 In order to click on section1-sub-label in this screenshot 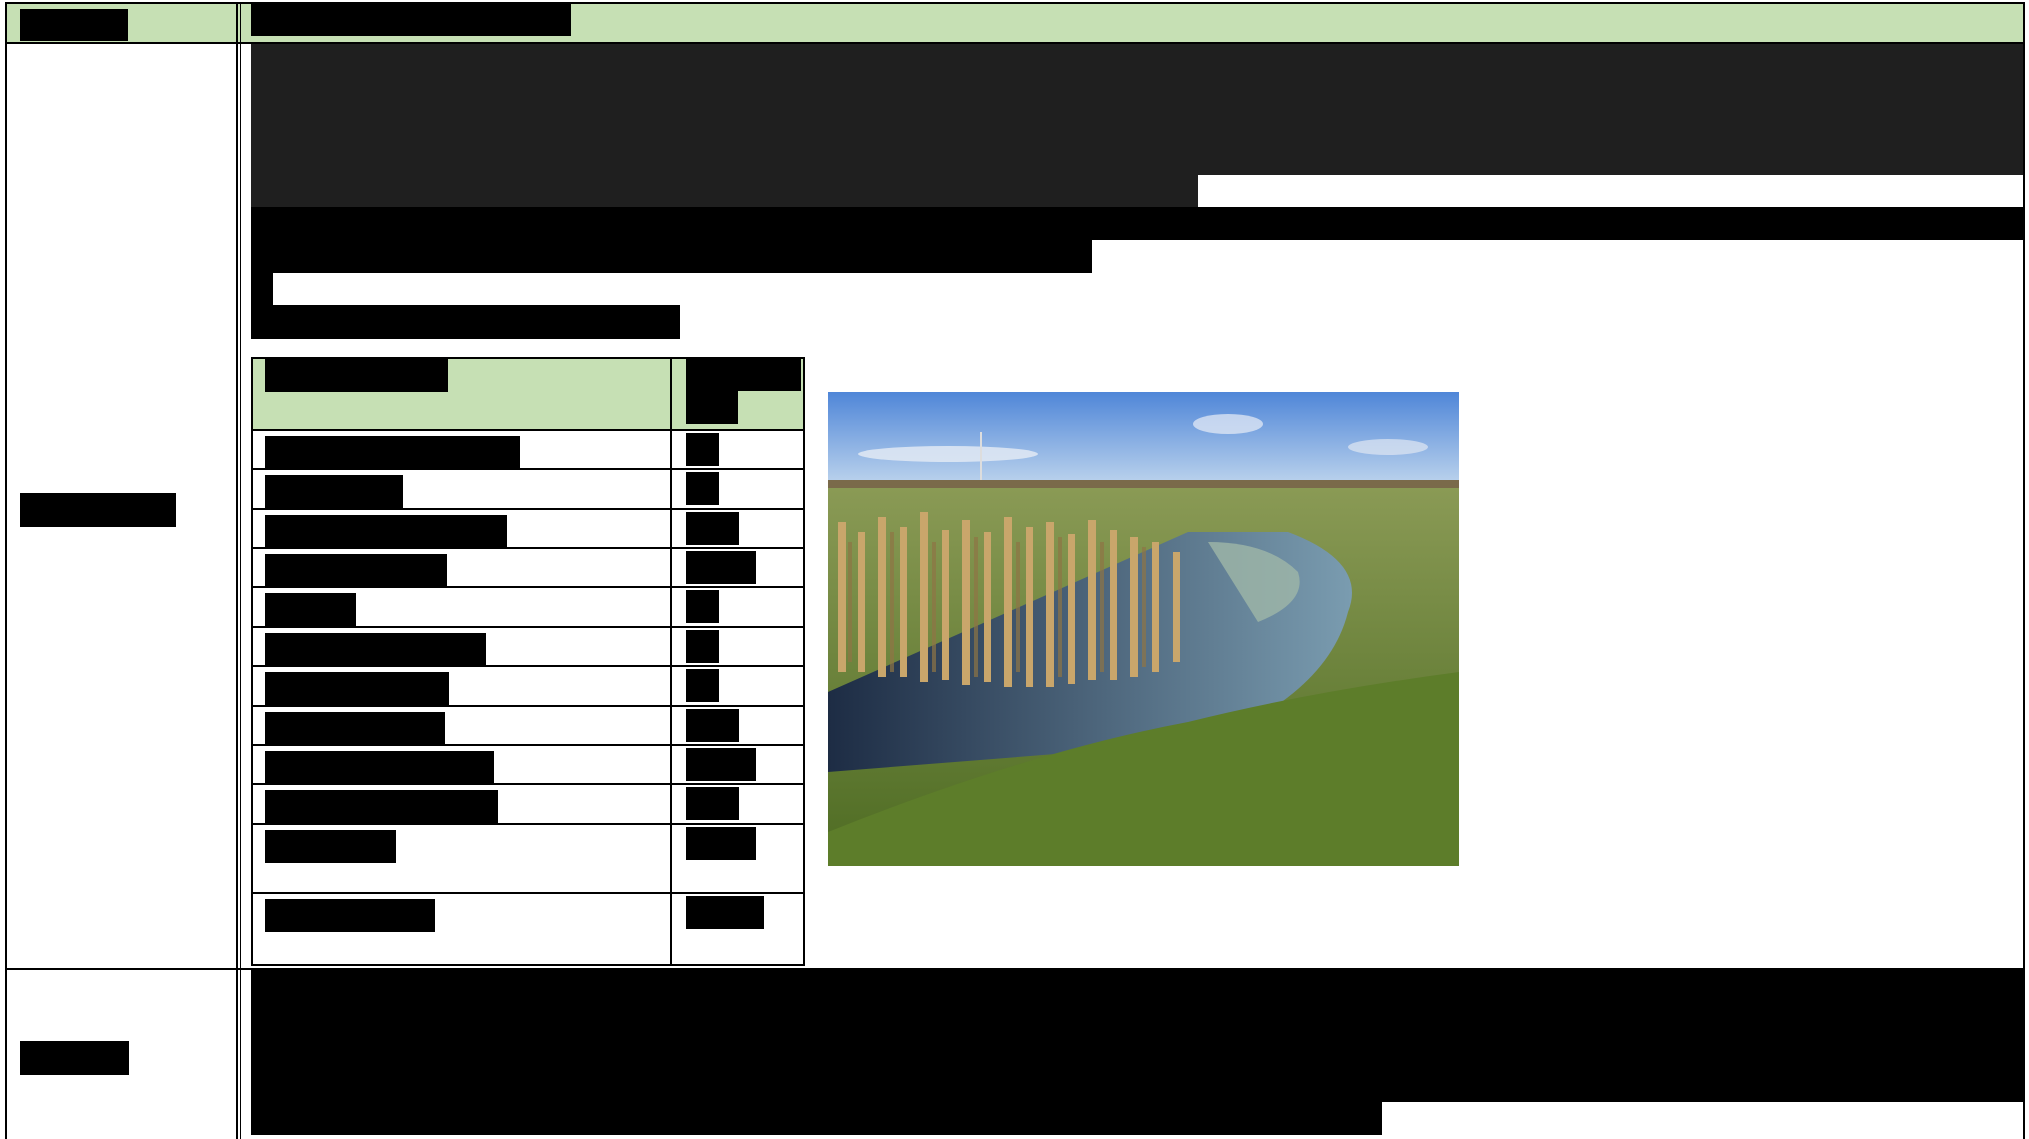, I will do `click(465, 322)`.